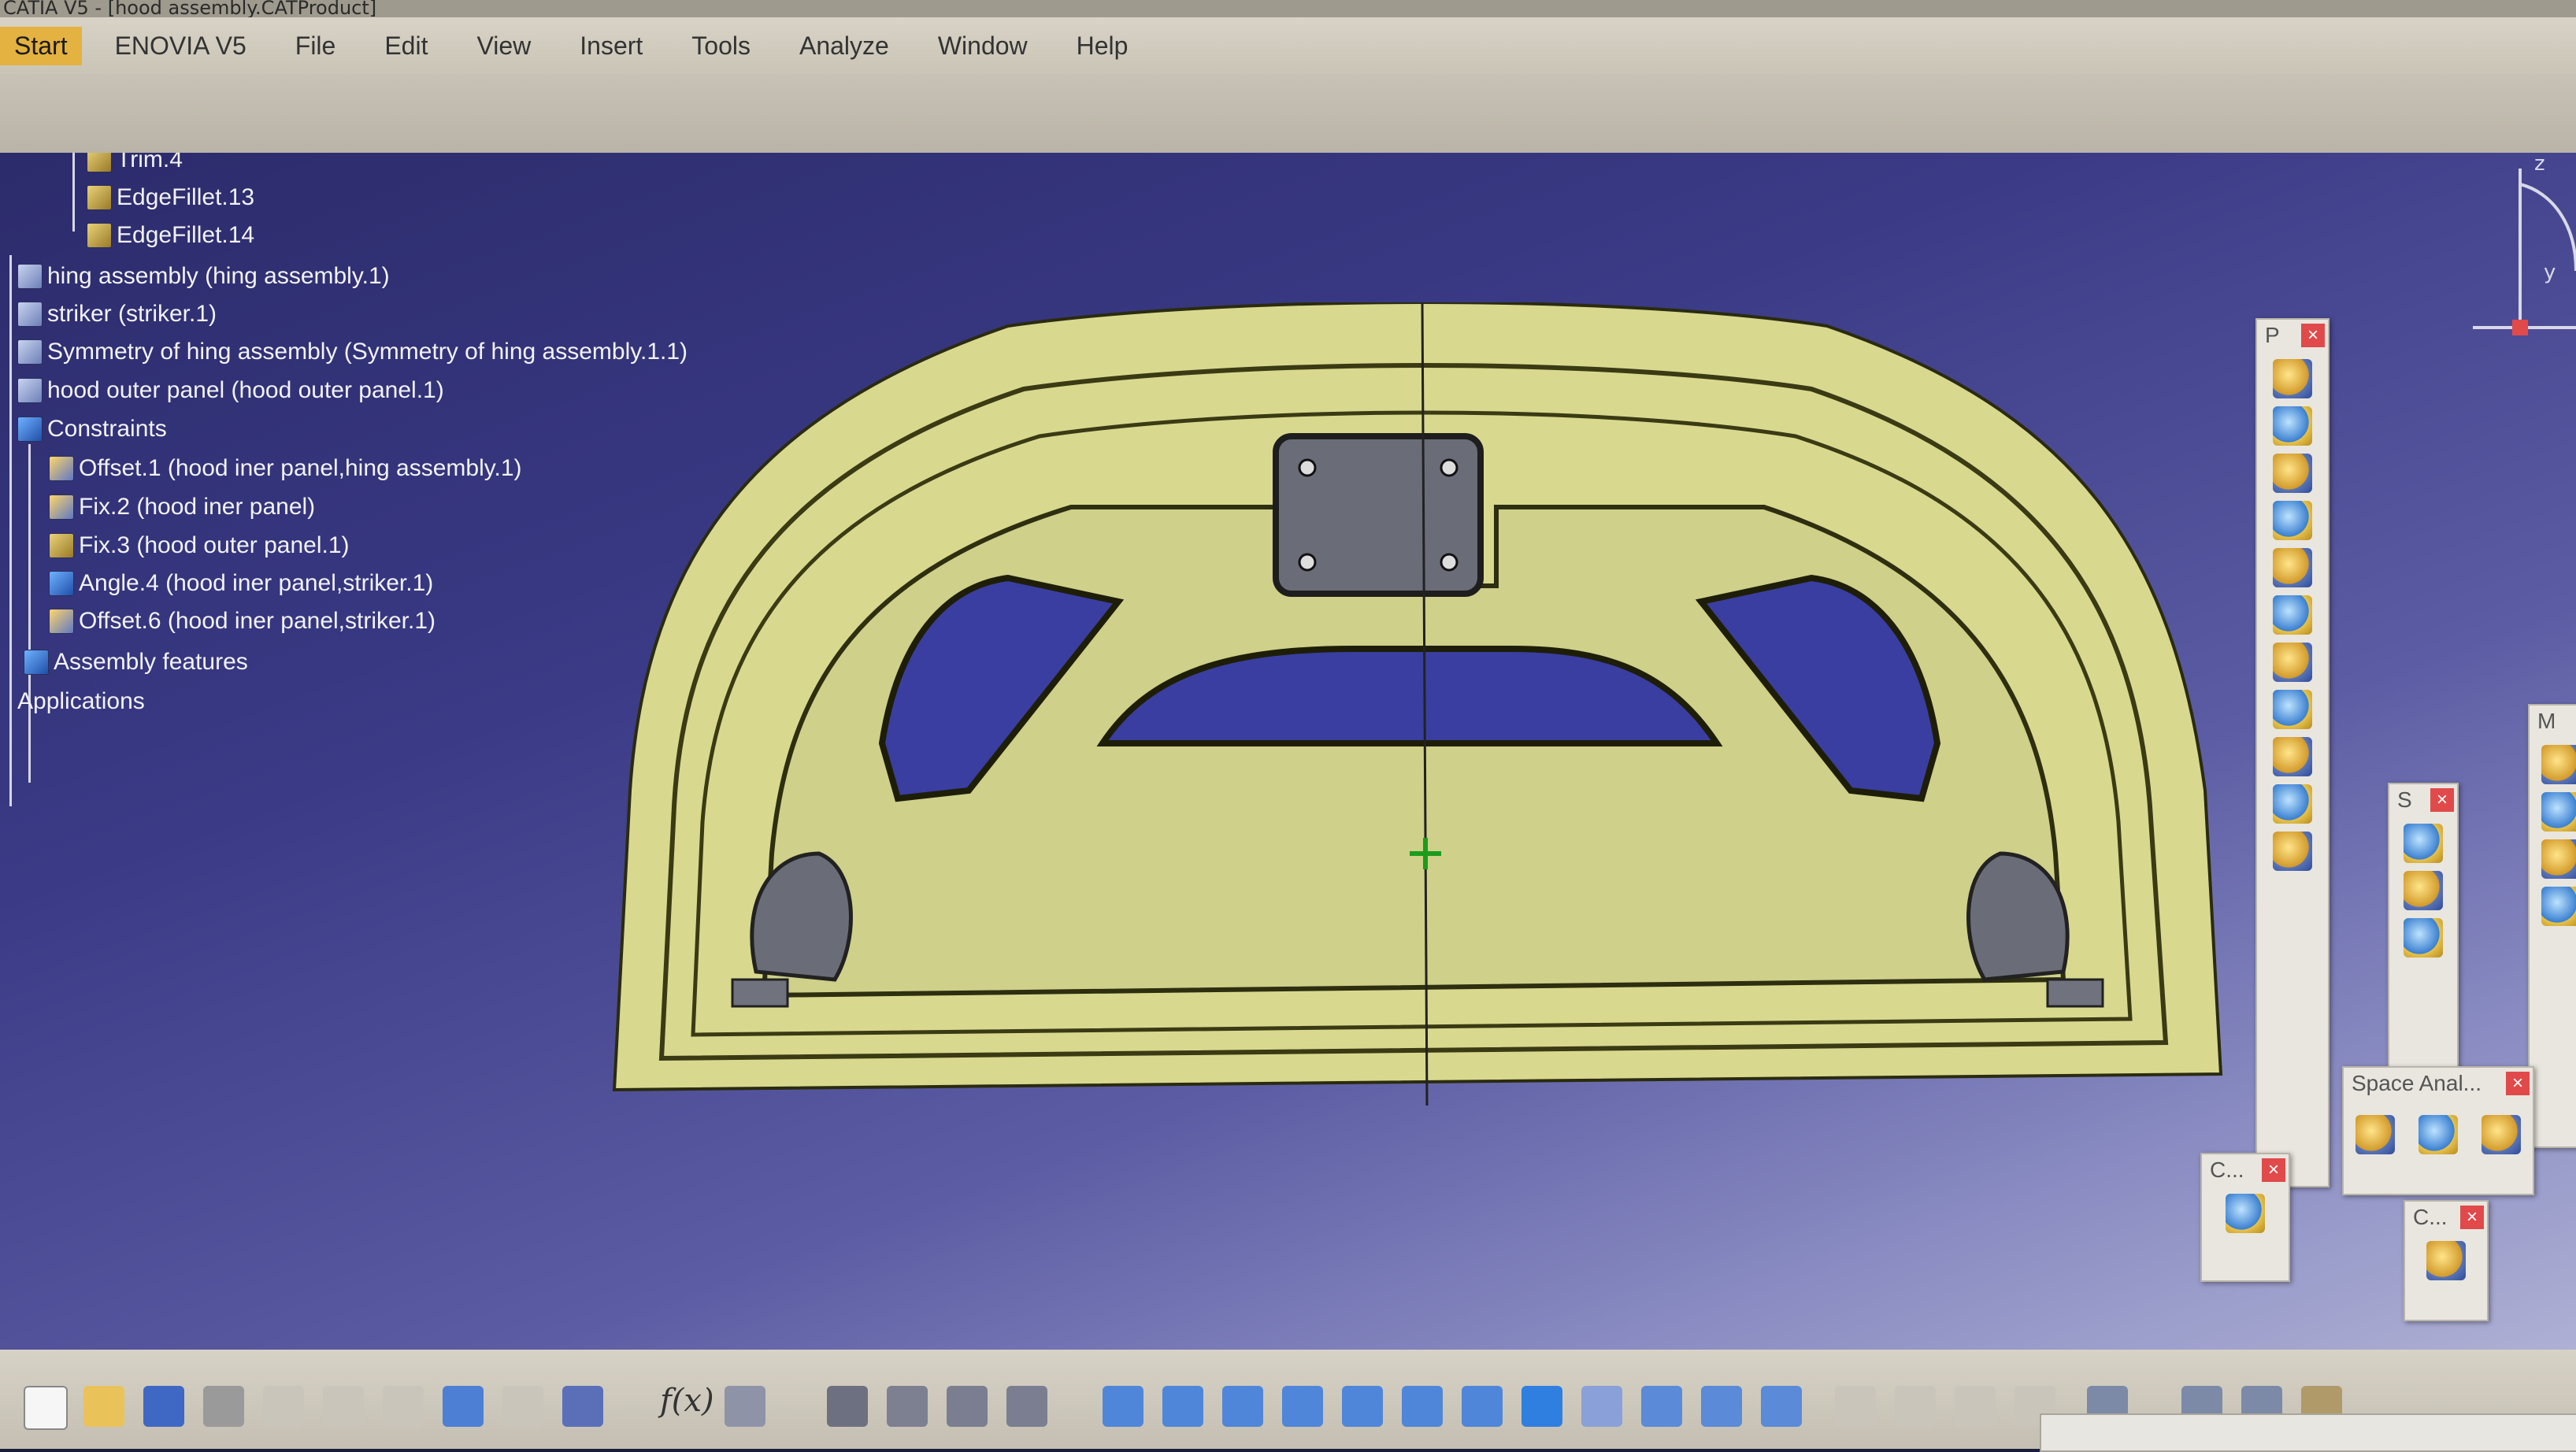 The height and width of the screenshot is (1452, 2576). What do you see at coordinates (745, 1406) in the screenshot?
I see `knowledge-advisor-icon` at bounding box center [745, 1406].